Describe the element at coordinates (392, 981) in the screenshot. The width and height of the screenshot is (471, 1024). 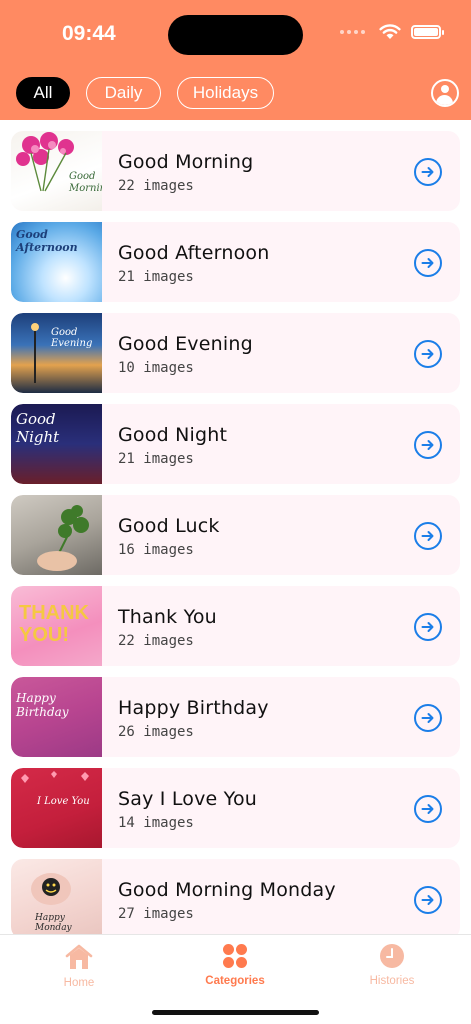
I see `tab-label: Histories` at that location.